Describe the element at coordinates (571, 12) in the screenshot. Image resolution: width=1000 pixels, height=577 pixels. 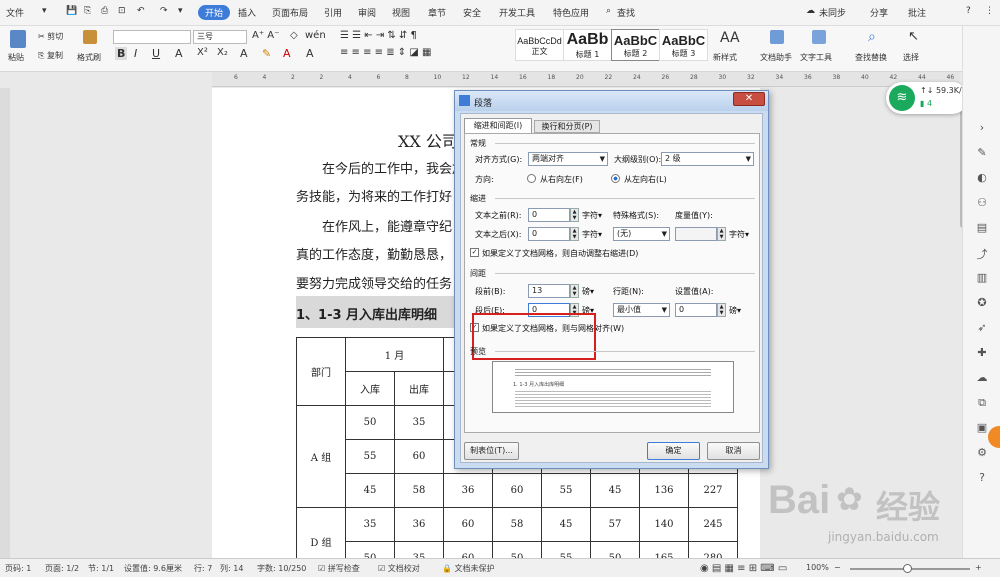
I see `tab-special-apps: 特色应用` at that location.